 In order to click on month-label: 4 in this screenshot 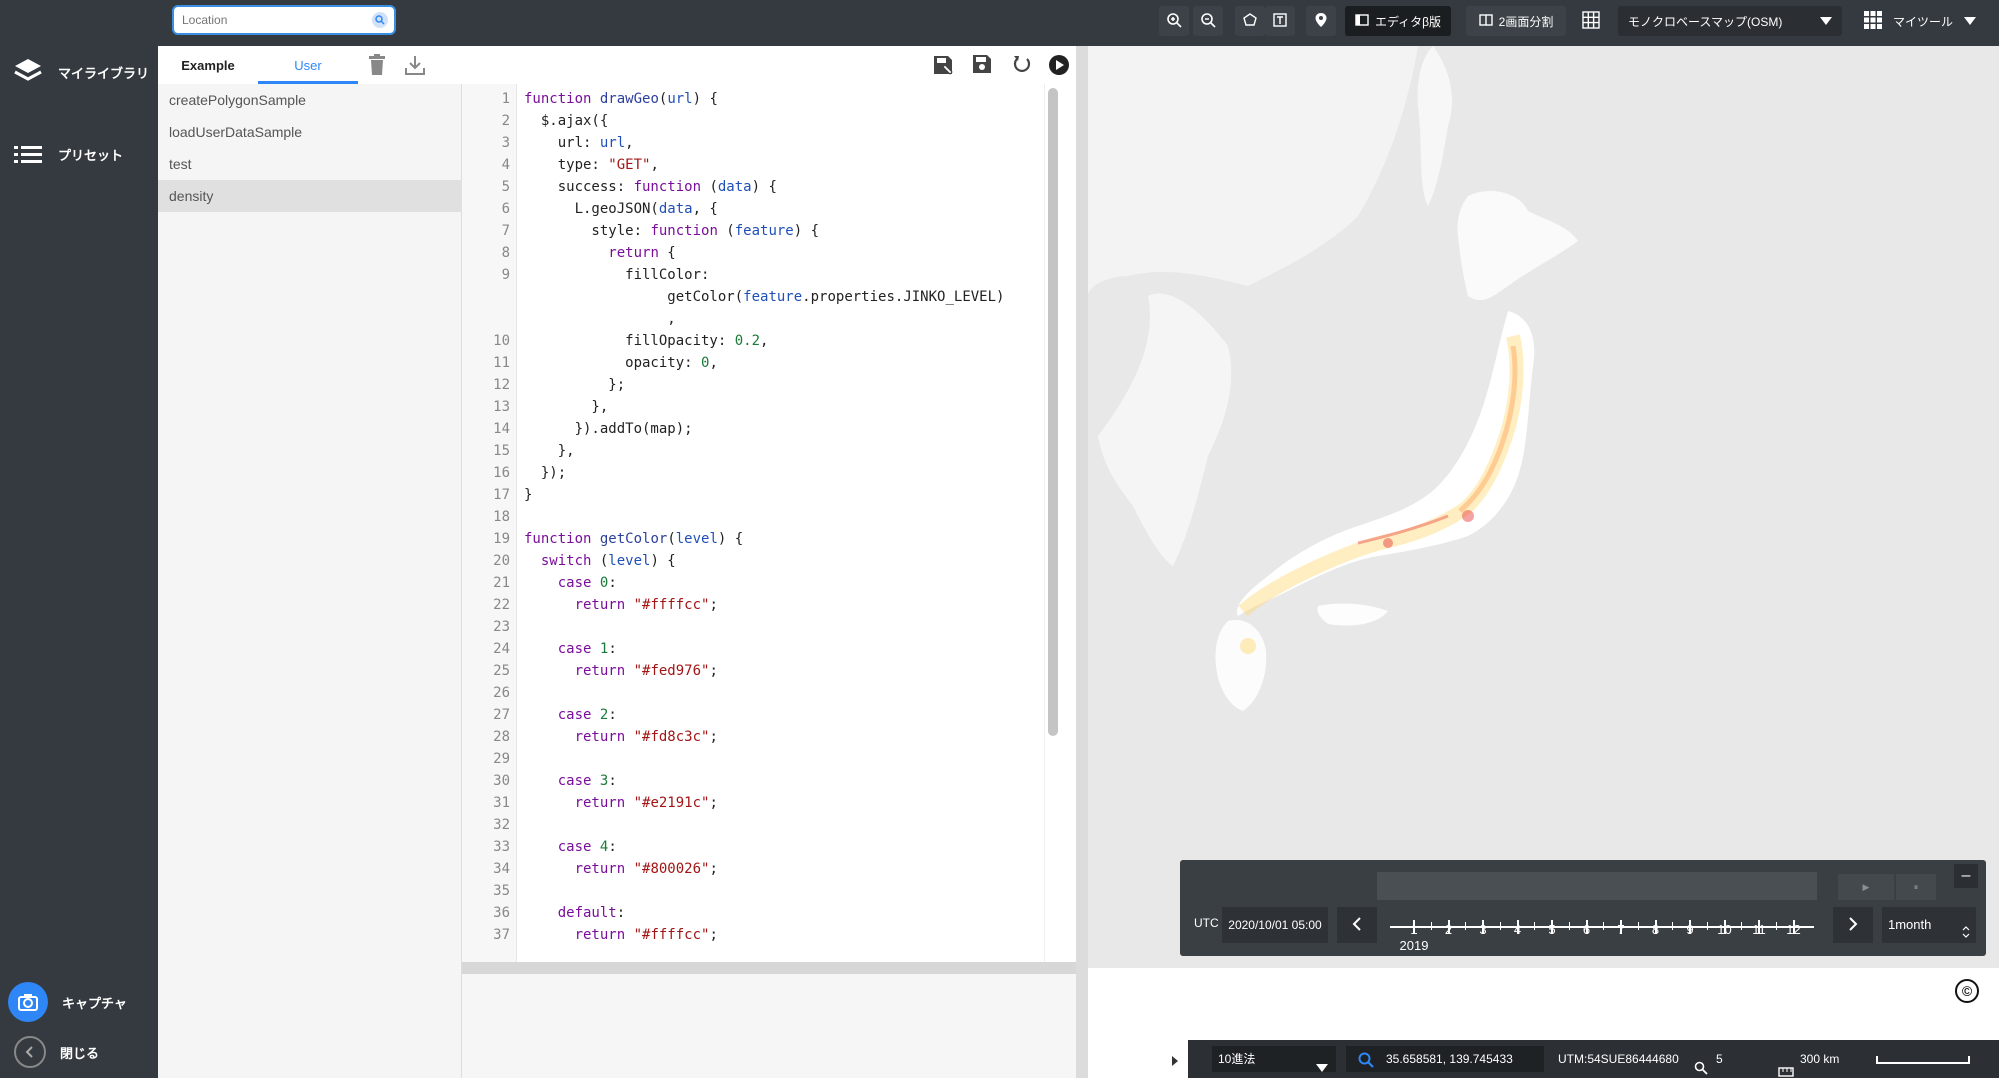, I will do `click(1517, 929)`.